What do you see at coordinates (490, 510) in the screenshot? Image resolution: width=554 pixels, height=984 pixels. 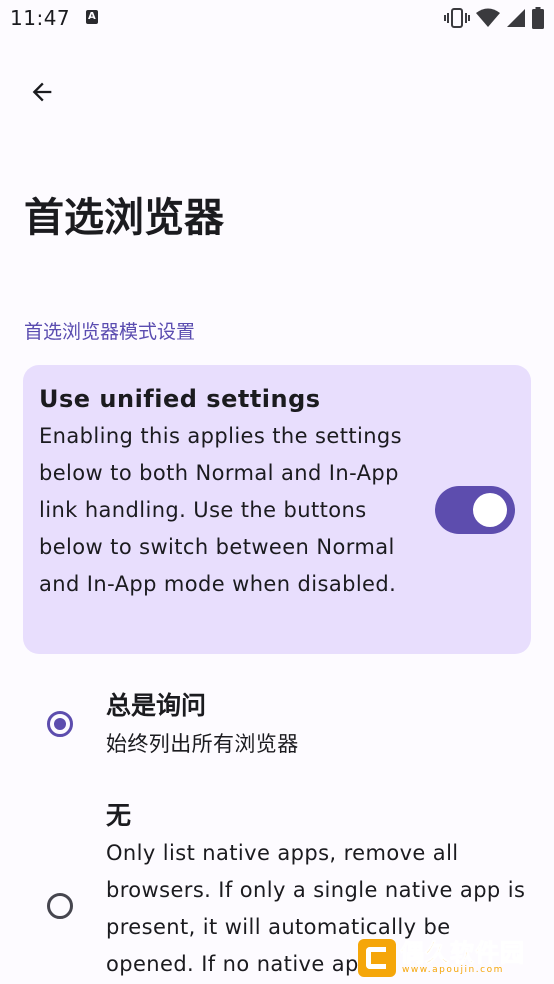 I see `toggle-thumb` at bounding box center [490, 510].